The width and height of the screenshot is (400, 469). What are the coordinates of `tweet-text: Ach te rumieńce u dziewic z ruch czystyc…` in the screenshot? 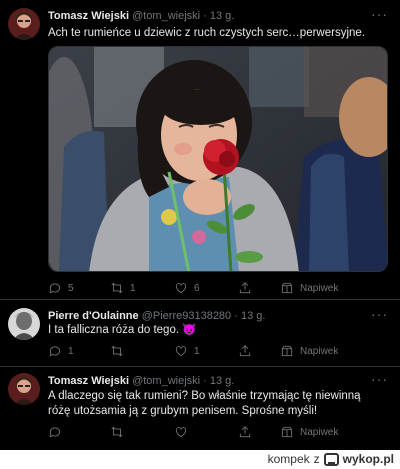 It's located at (206, 33).